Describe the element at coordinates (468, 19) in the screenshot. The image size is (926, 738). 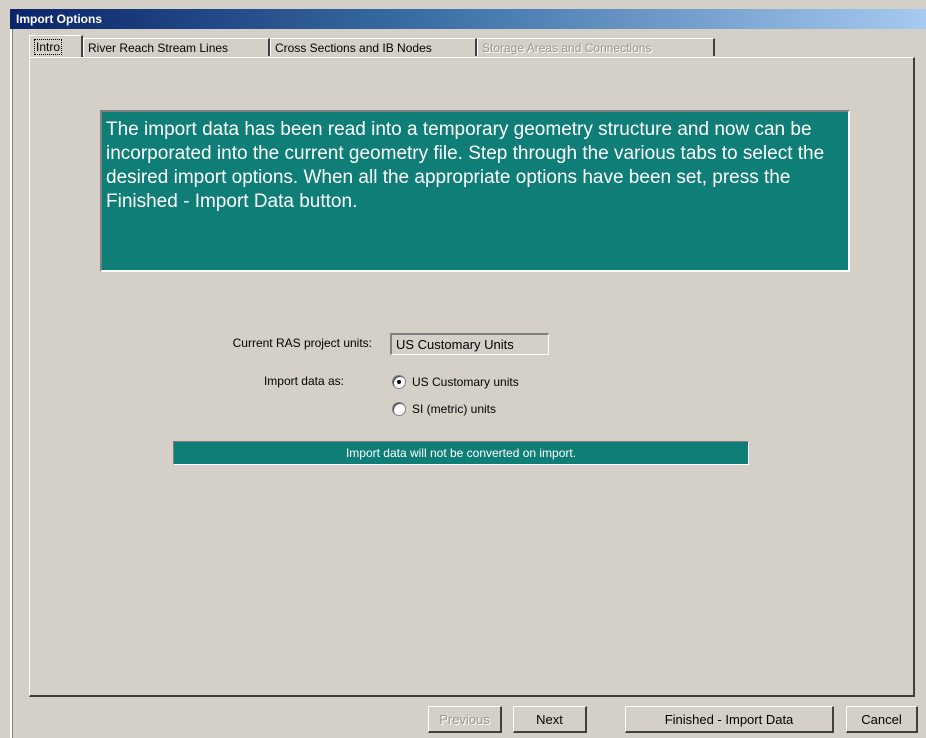
I see `window-title-bar: Import Options` at that location.